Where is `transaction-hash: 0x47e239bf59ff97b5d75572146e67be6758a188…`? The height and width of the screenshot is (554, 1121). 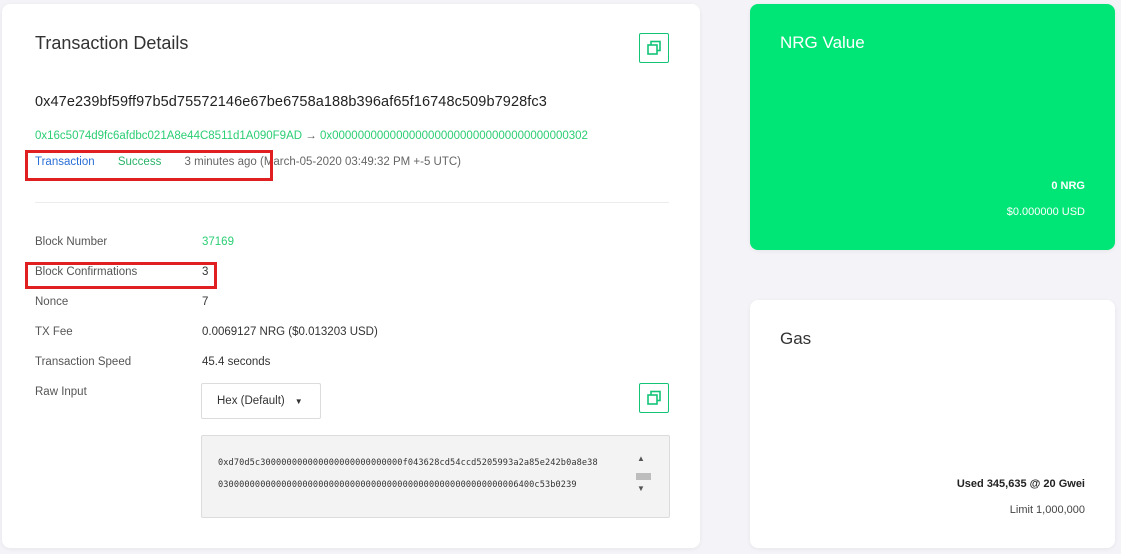 transaction-hash: 0x47e239bf59ff97b5d75572146e67be6758a188… is located at coordinates (291, 102).